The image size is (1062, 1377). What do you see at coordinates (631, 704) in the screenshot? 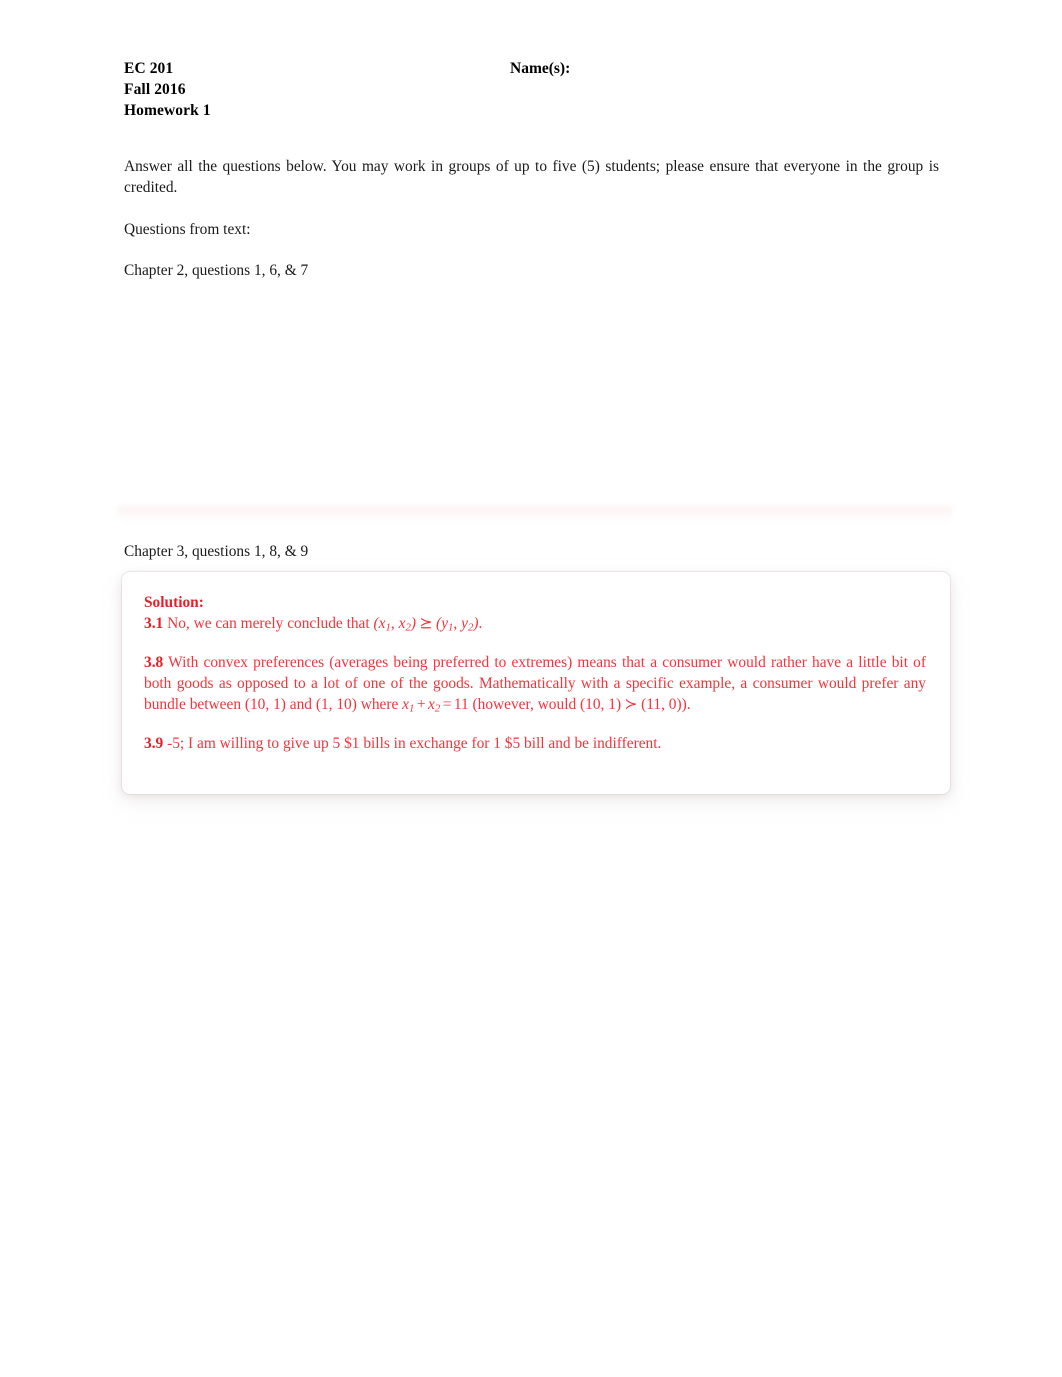
I see `math-strict-preference-symbol: ≻` at bounding box center [631, 704].